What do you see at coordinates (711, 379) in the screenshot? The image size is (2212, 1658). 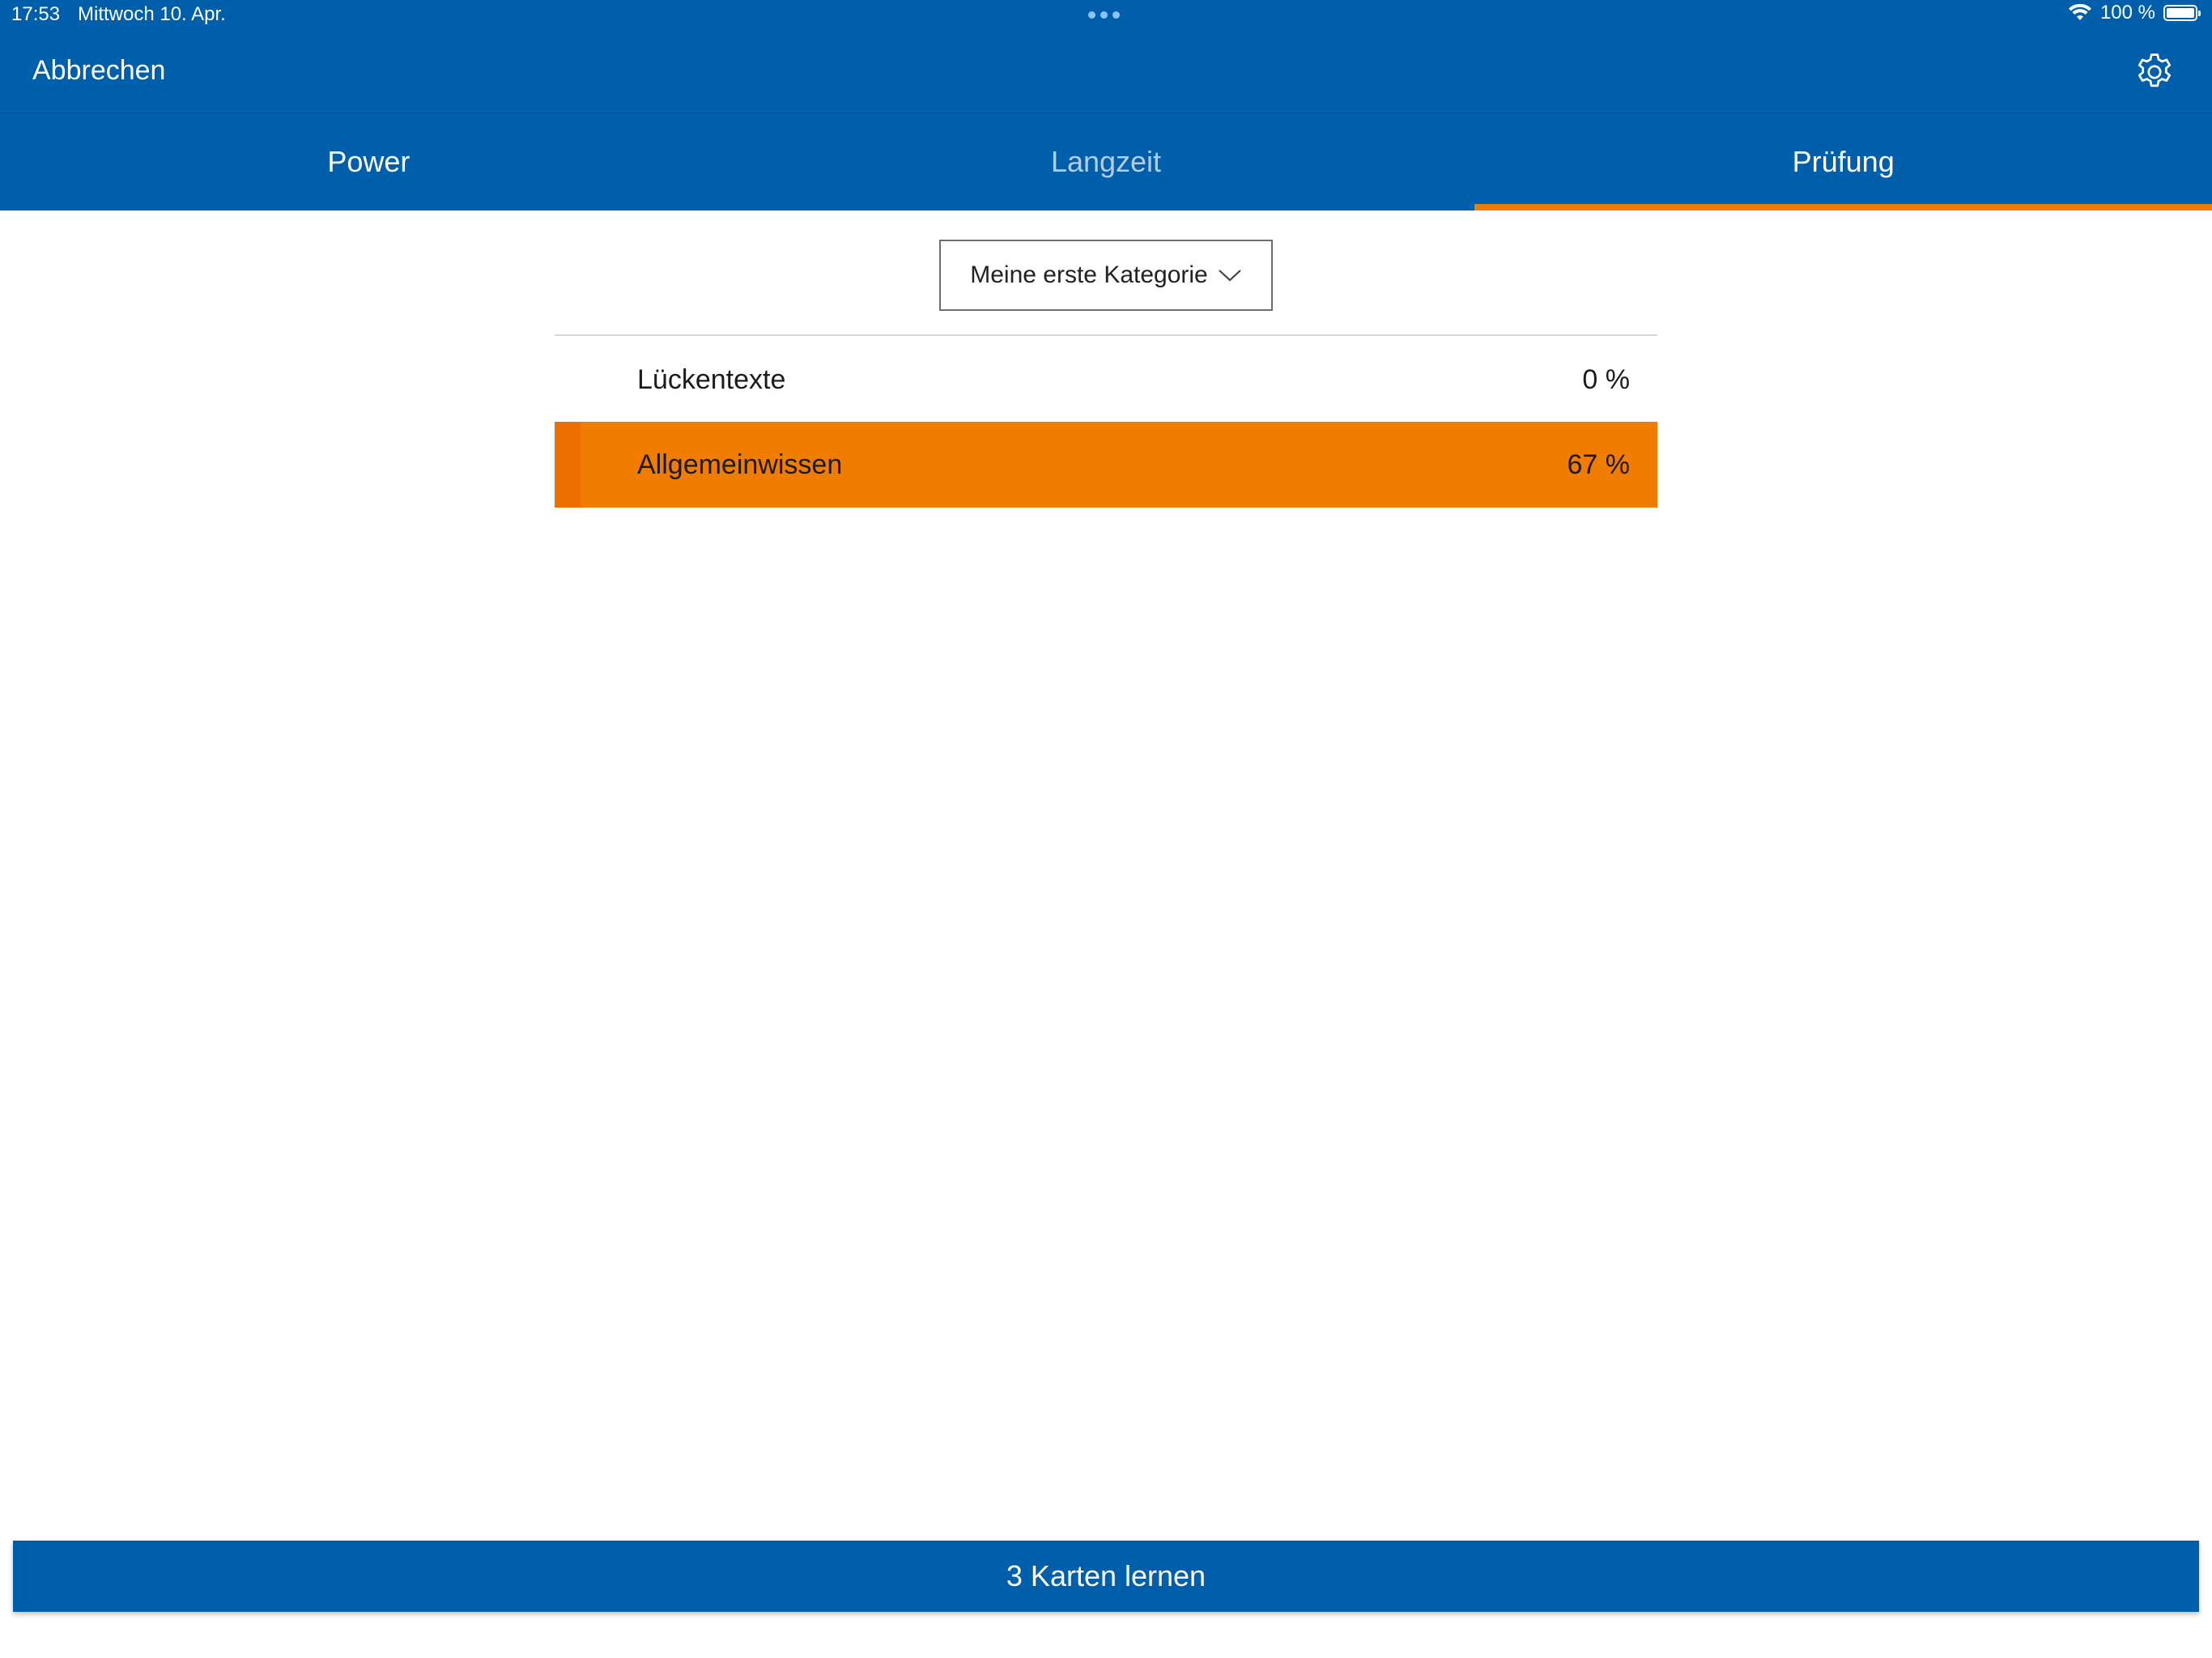 I see `category-name: Lückentexte` at bounding box center [711, 379].